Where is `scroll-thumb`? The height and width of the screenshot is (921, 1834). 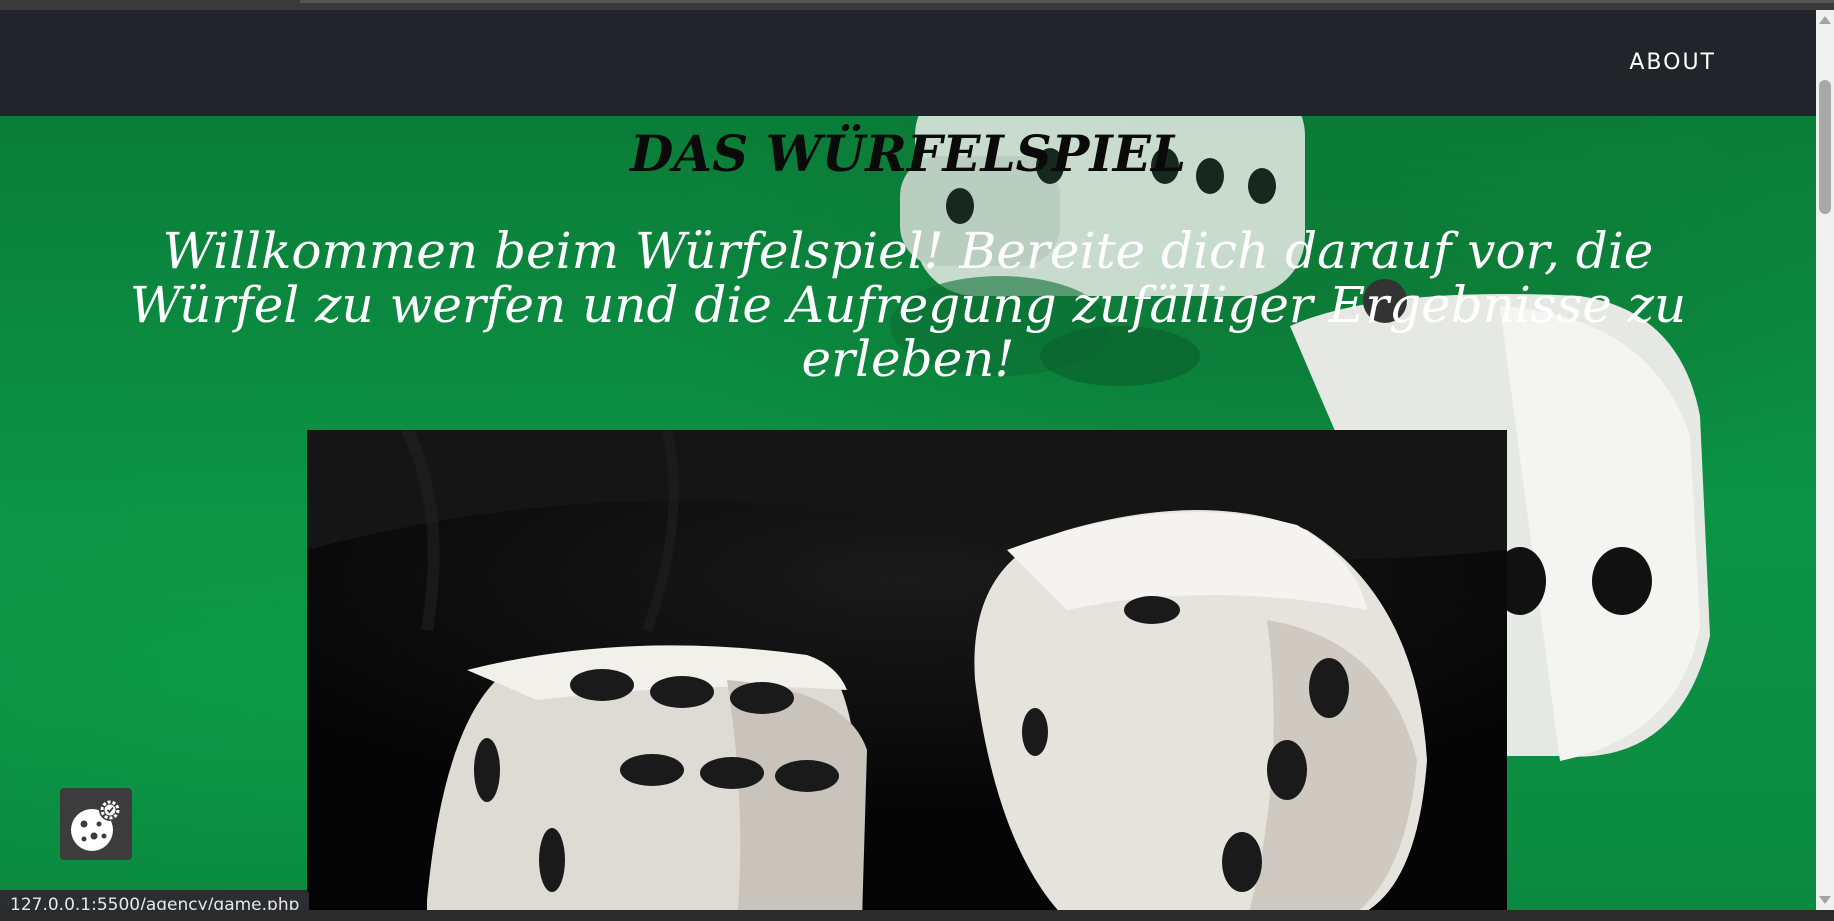
scroll-thumb is located at coordinates (1825, 147).